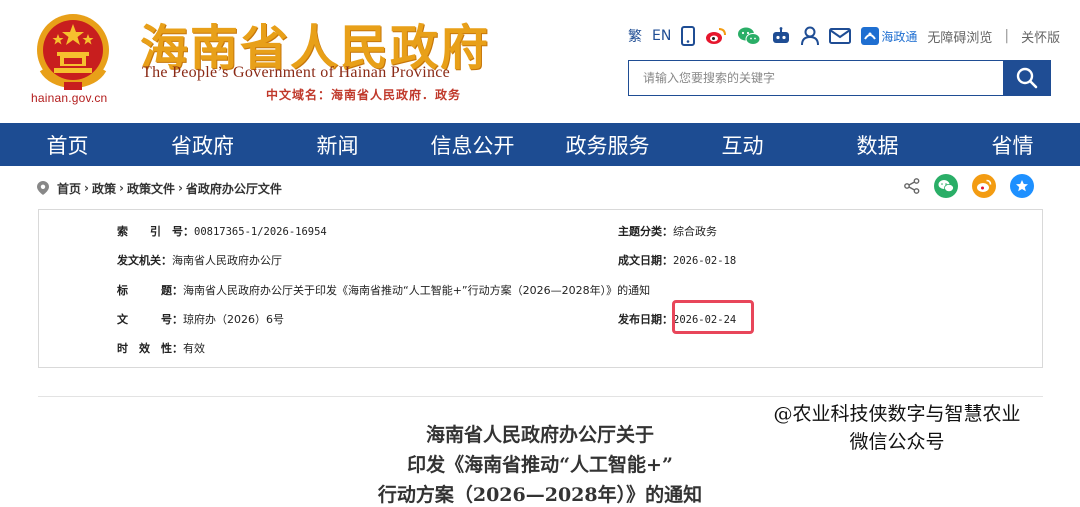 The height and width of the screenshot is (507, 1080). What do you see at coordinates (540, 495) in the screenshot?
I see `document-title-line: 行动方案（2026—2028年）》的通知` at bounding box center [540, 495].